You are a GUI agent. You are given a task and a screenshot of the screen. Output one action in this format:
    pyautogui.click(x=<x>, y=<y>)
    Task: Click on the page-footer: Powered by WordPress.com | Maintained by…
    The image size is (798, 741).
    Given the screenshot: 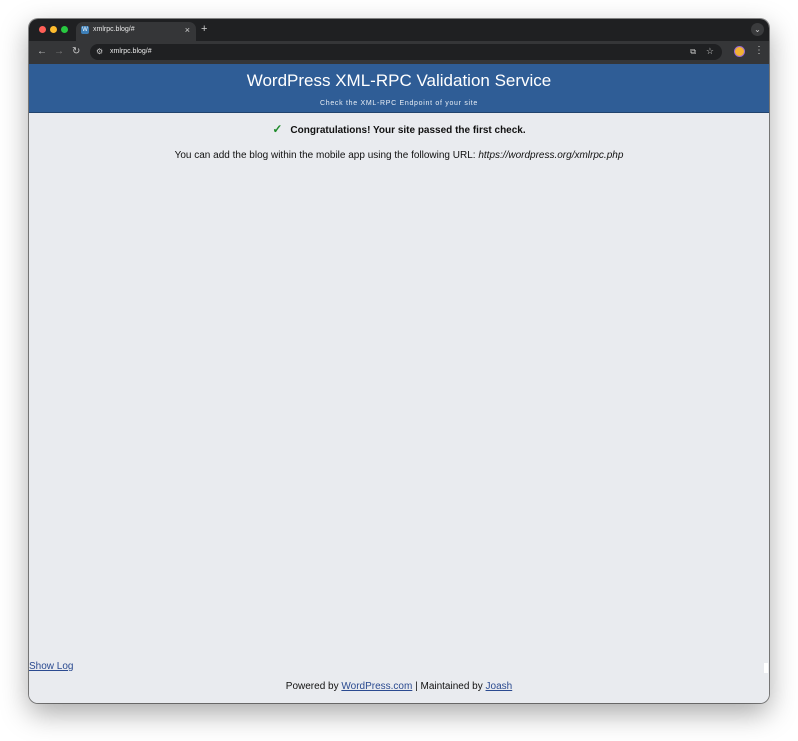 What is the action you would take?
    pyautogui.click(x=399, y=687)
    